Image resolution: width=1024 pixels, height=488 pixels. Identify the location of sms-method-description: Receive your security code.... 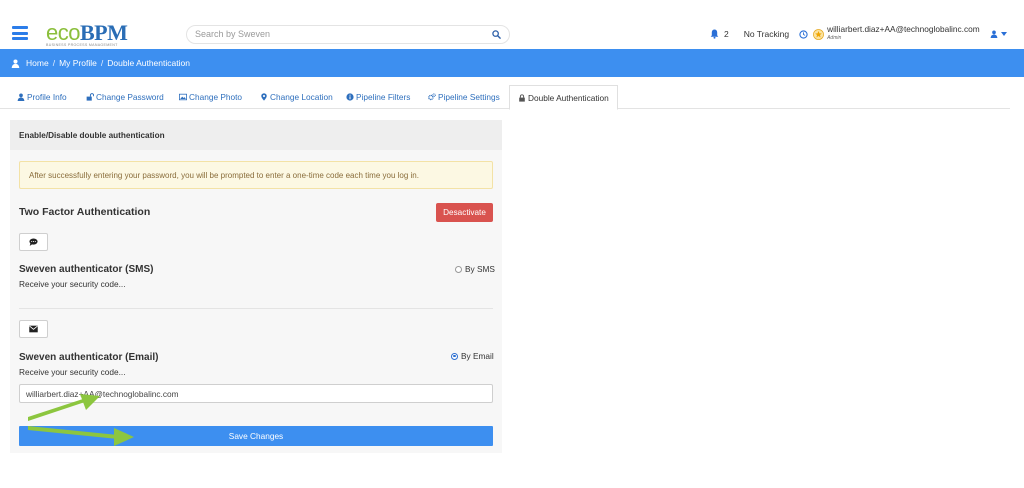
(72, 284).